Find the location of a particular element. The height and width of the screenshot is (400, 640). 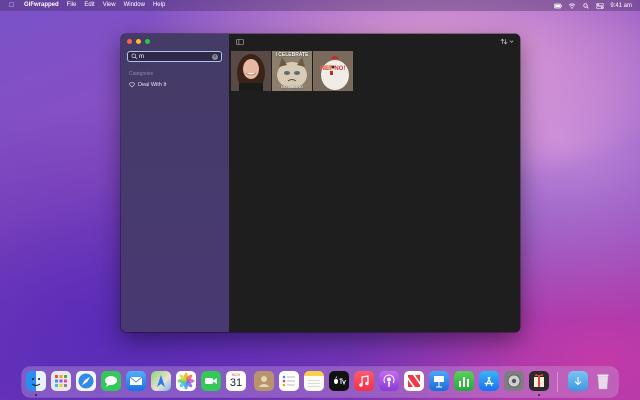

gif-grid: I CELEBRATE NOT BEING NET NO! is located at coordinates (292, 71).